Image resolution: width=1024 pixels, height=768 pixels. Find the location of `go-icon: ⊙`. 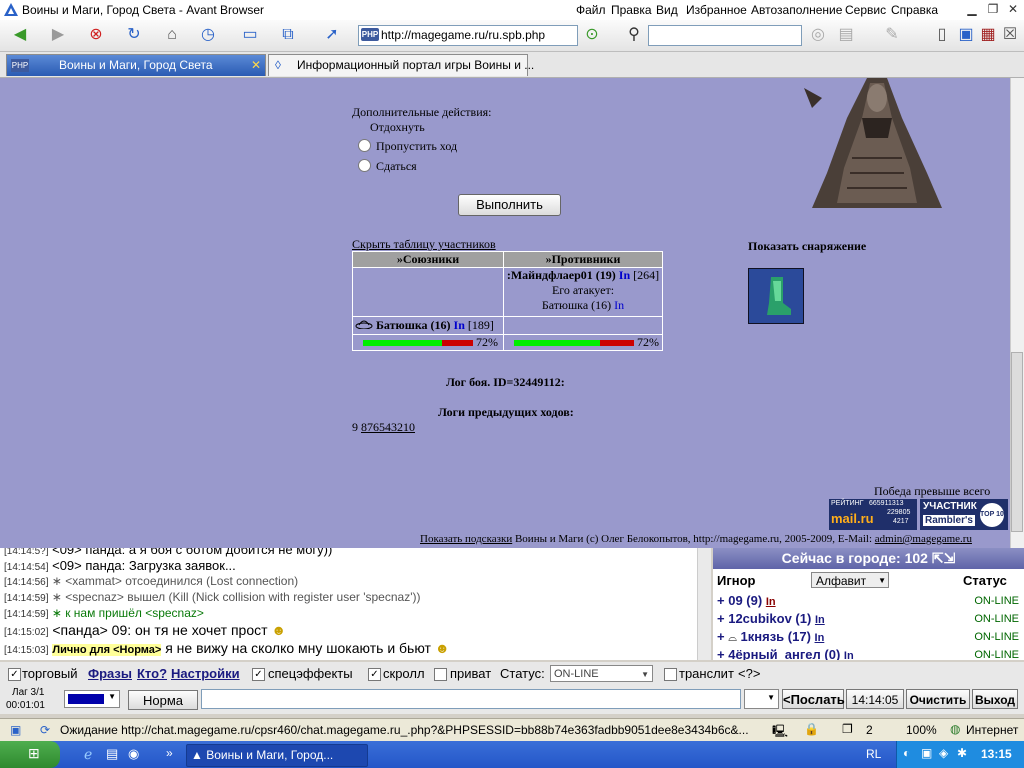

go-icon: ⊙ is located at coordinates (592, 35).